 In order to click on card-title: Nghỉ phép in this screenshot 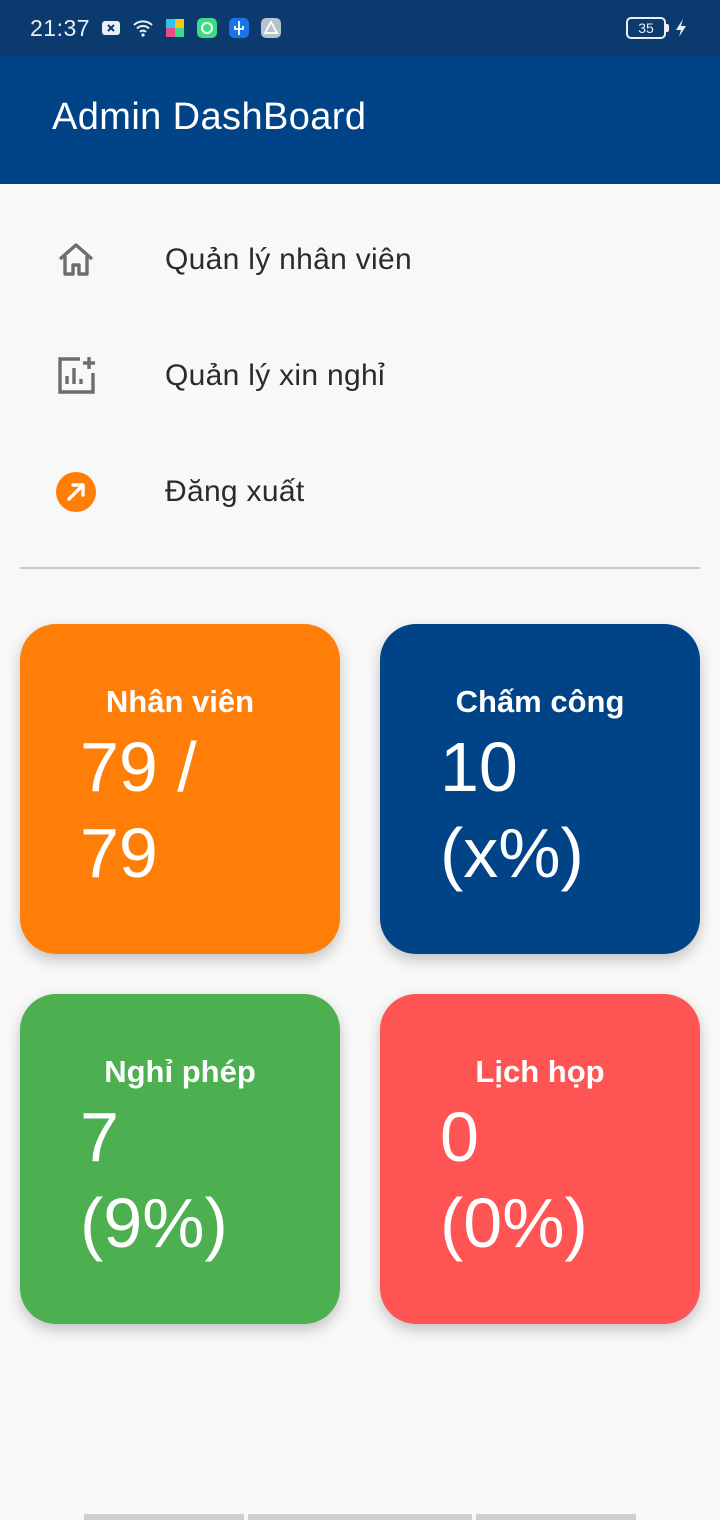, I will do `click(180, 1071)`.